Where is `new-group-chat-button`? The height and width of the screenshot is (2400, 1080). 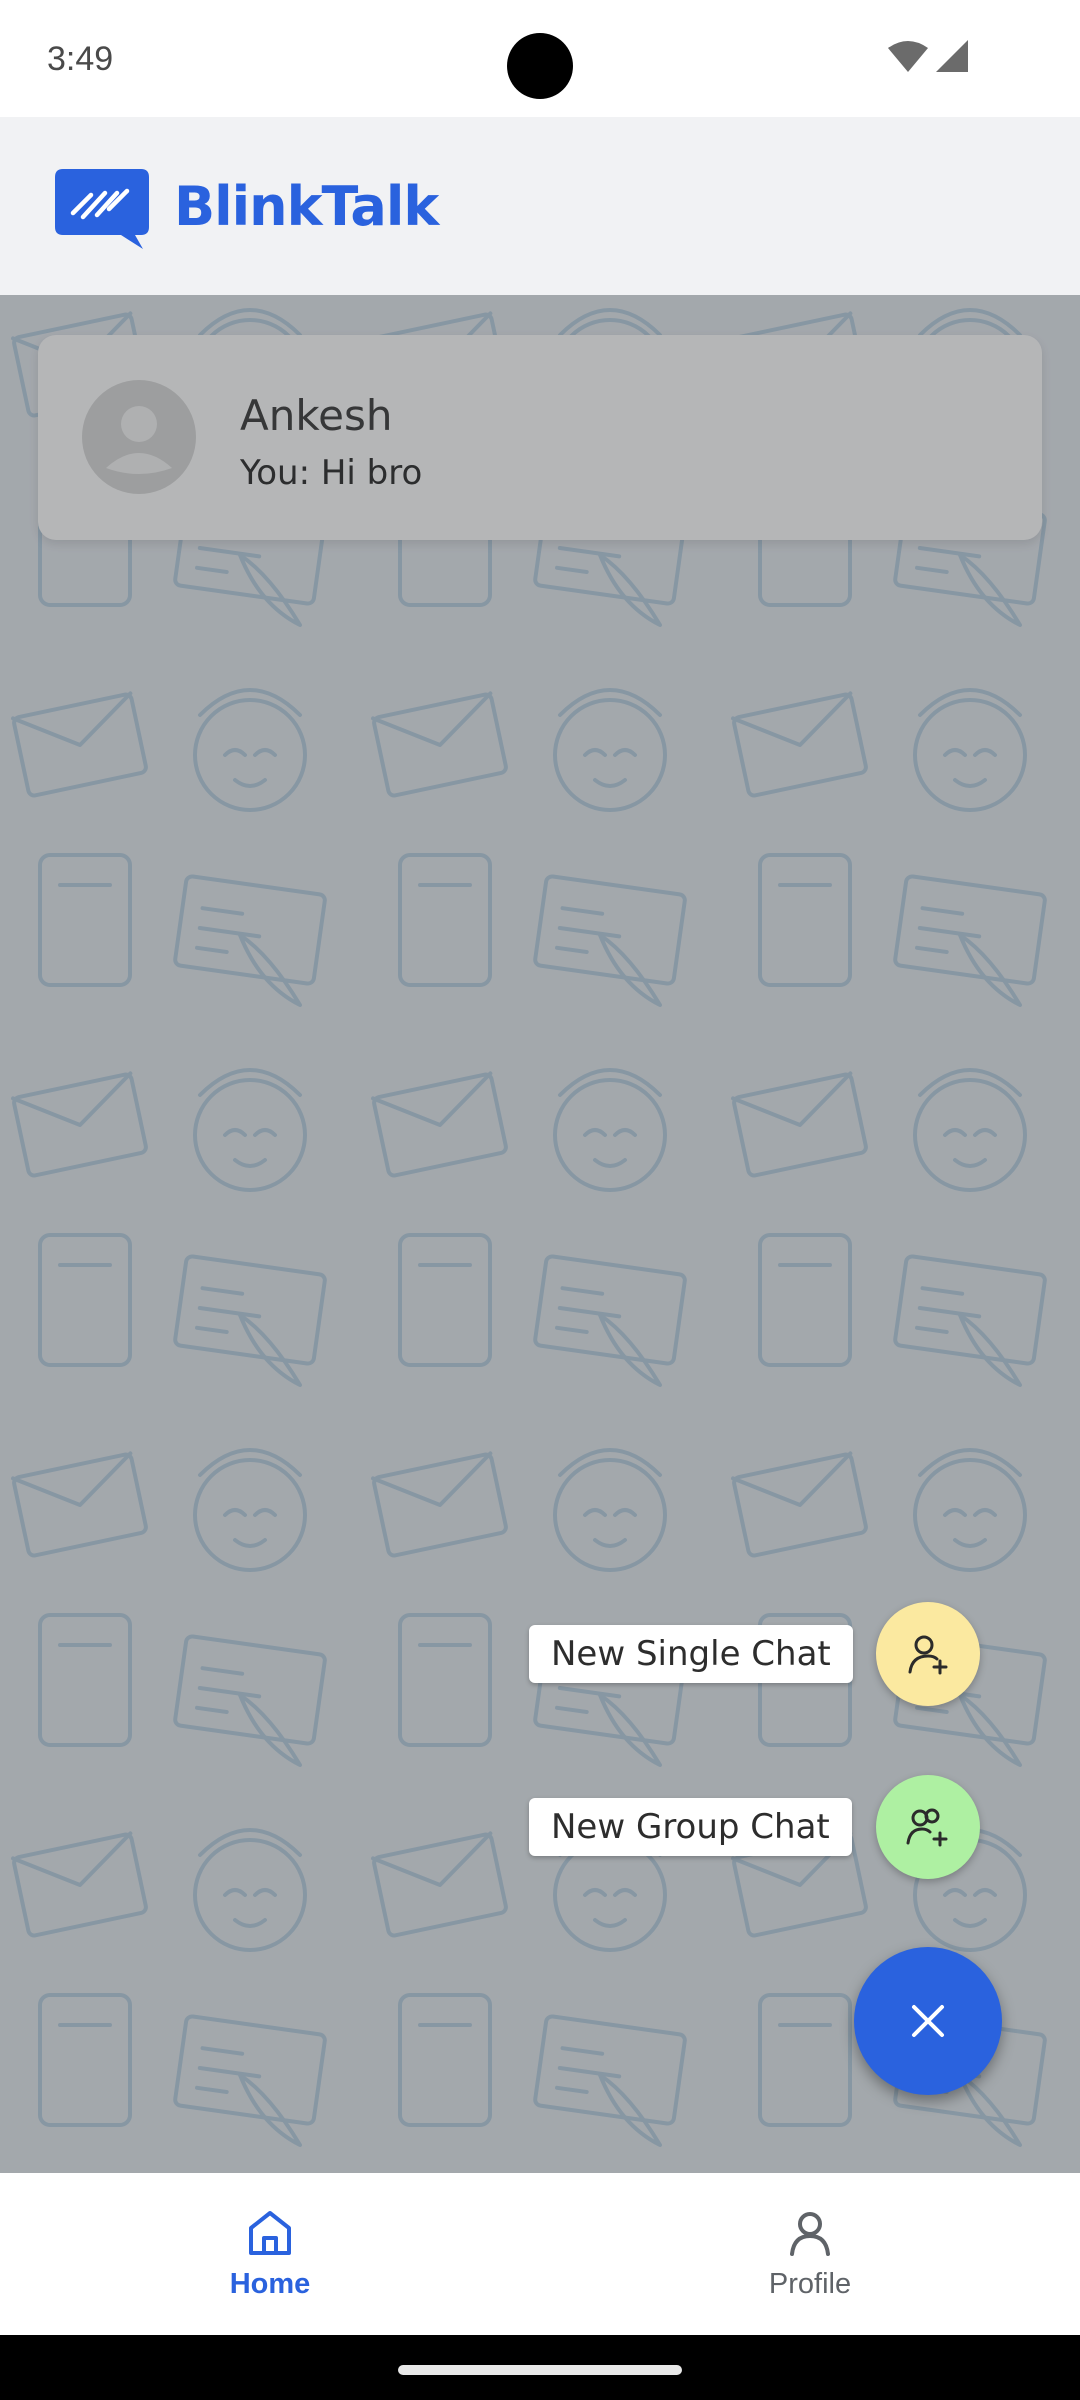 new-group-chat-button is located at coordinates (928, 1827).